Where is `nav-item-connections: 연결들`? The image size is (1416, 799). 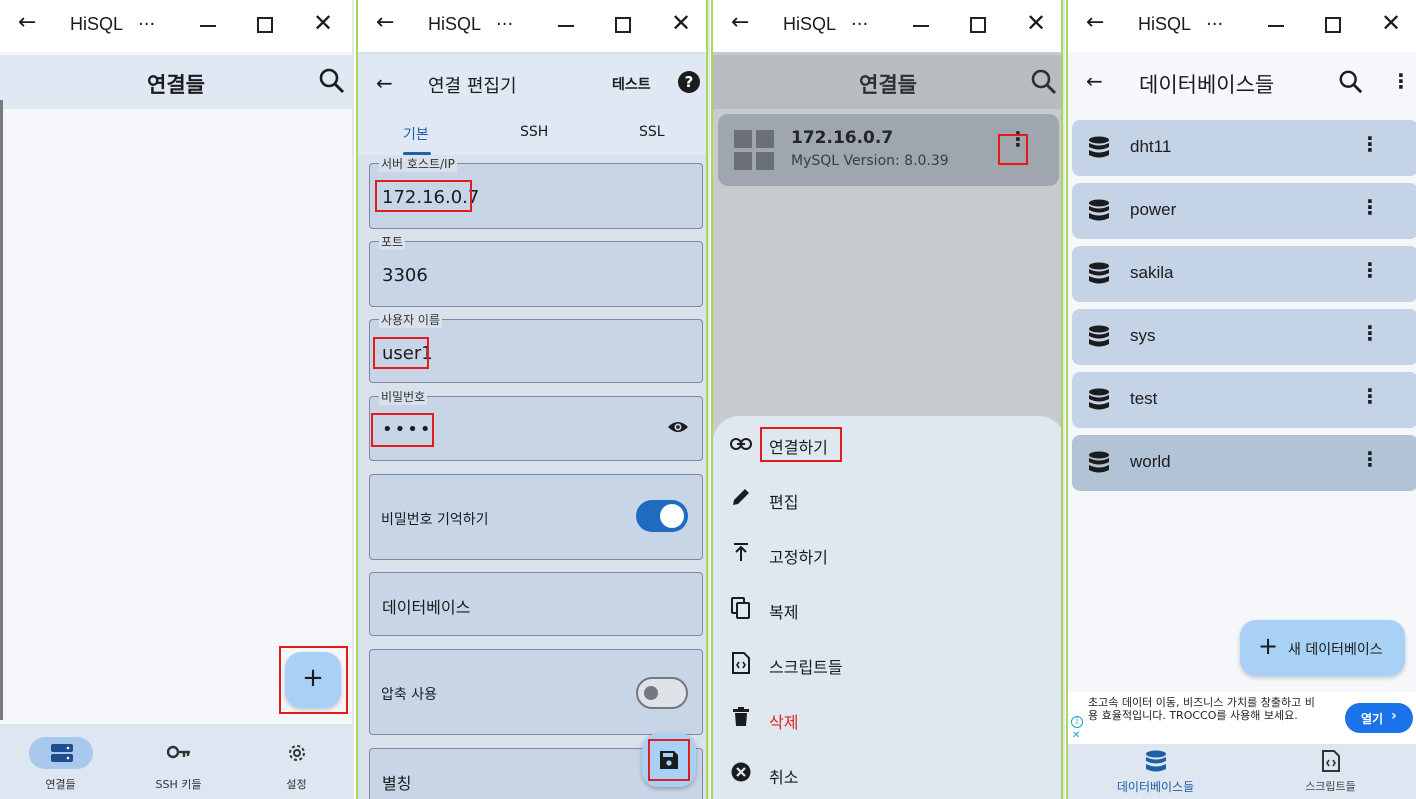 nav-item-connections: 연결들 is located at coordinates (60, 761).